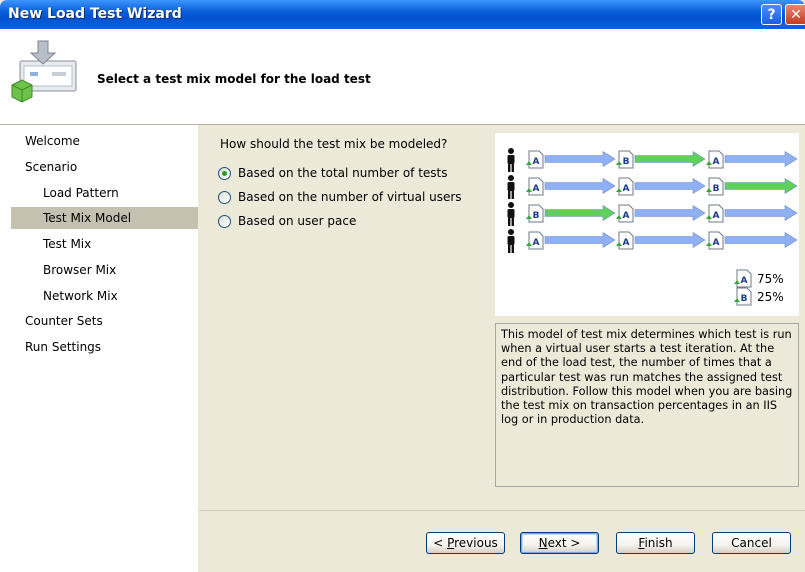 Image resolution: width=805 pixels, height=572 pixels. I want to click on legend-test-icon: A, so click(743, 278).